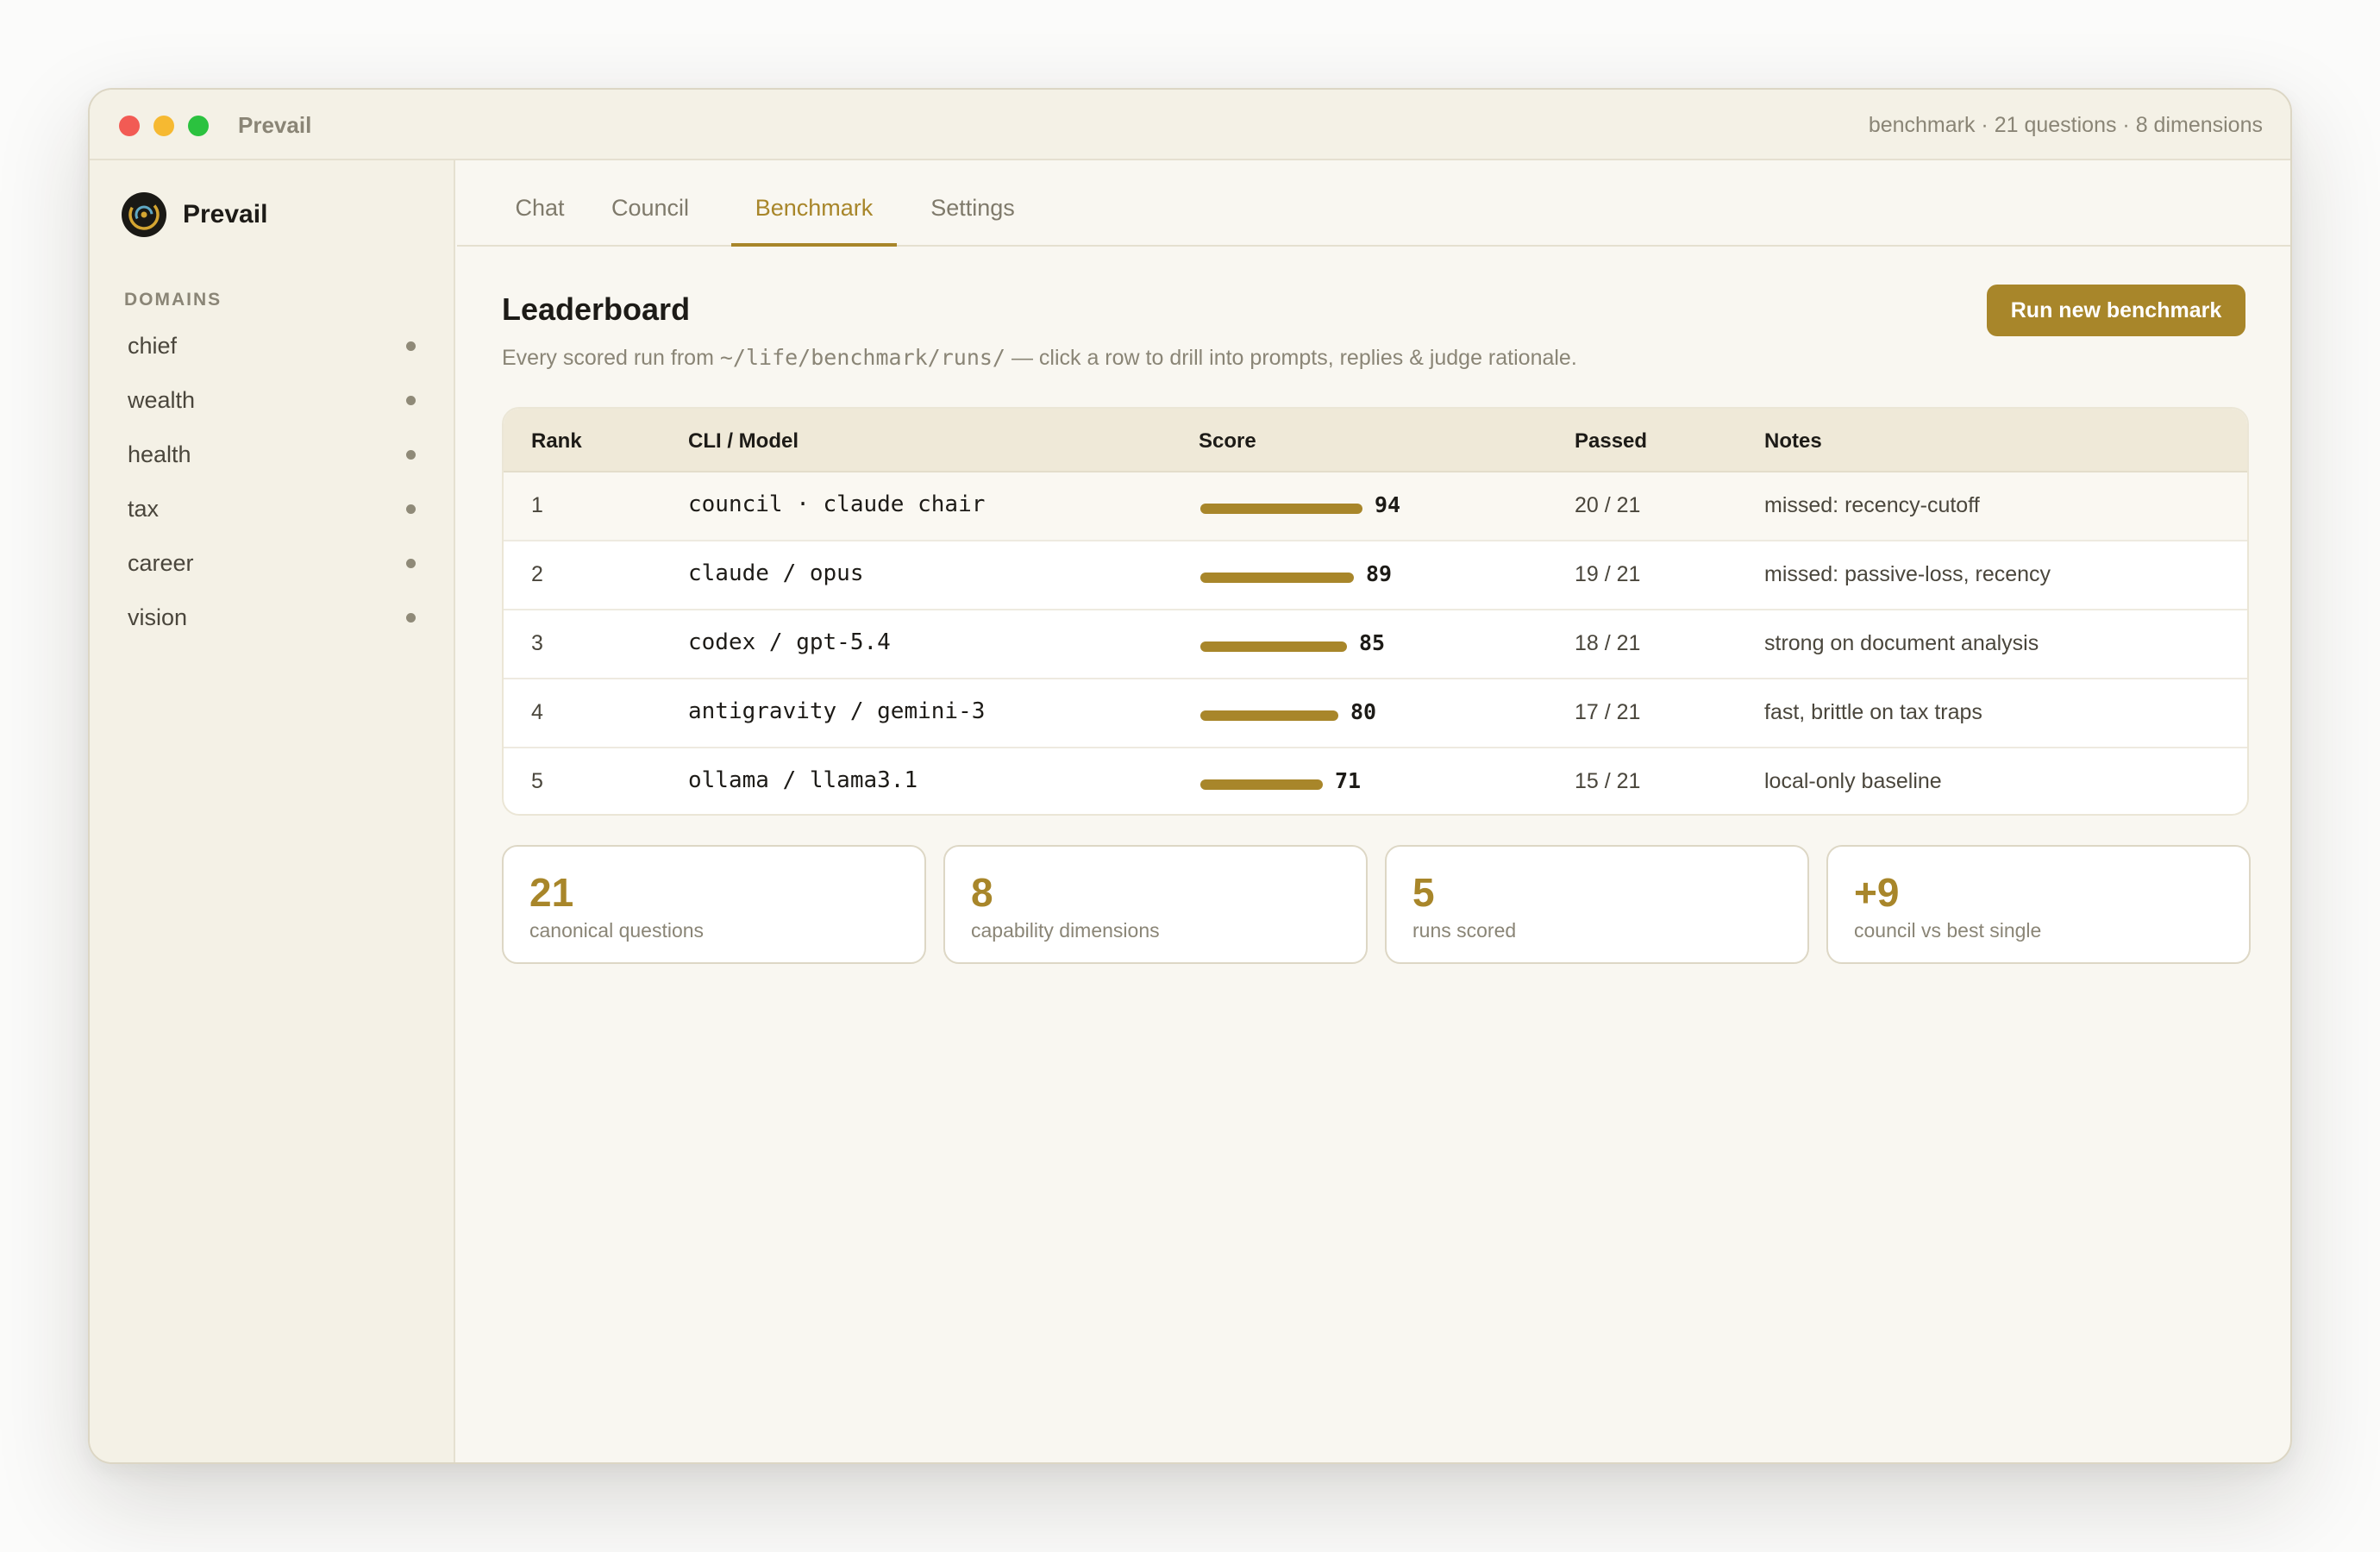  Describe the element at coordinates (744, 441) in the screenshot. I see `column-header-model: CLI / Model` at that location.